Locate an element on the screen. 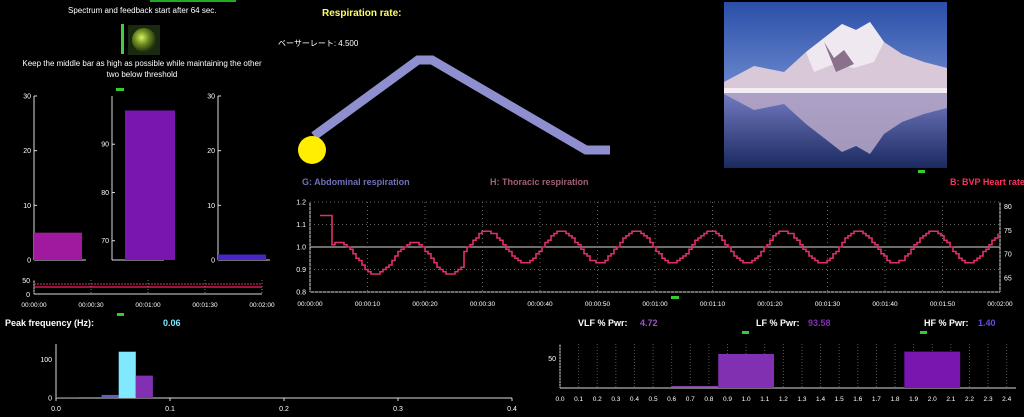 The height and width of the screenshot is (417, 1024). y-tick: 0 is located at coordinates (50, 399).